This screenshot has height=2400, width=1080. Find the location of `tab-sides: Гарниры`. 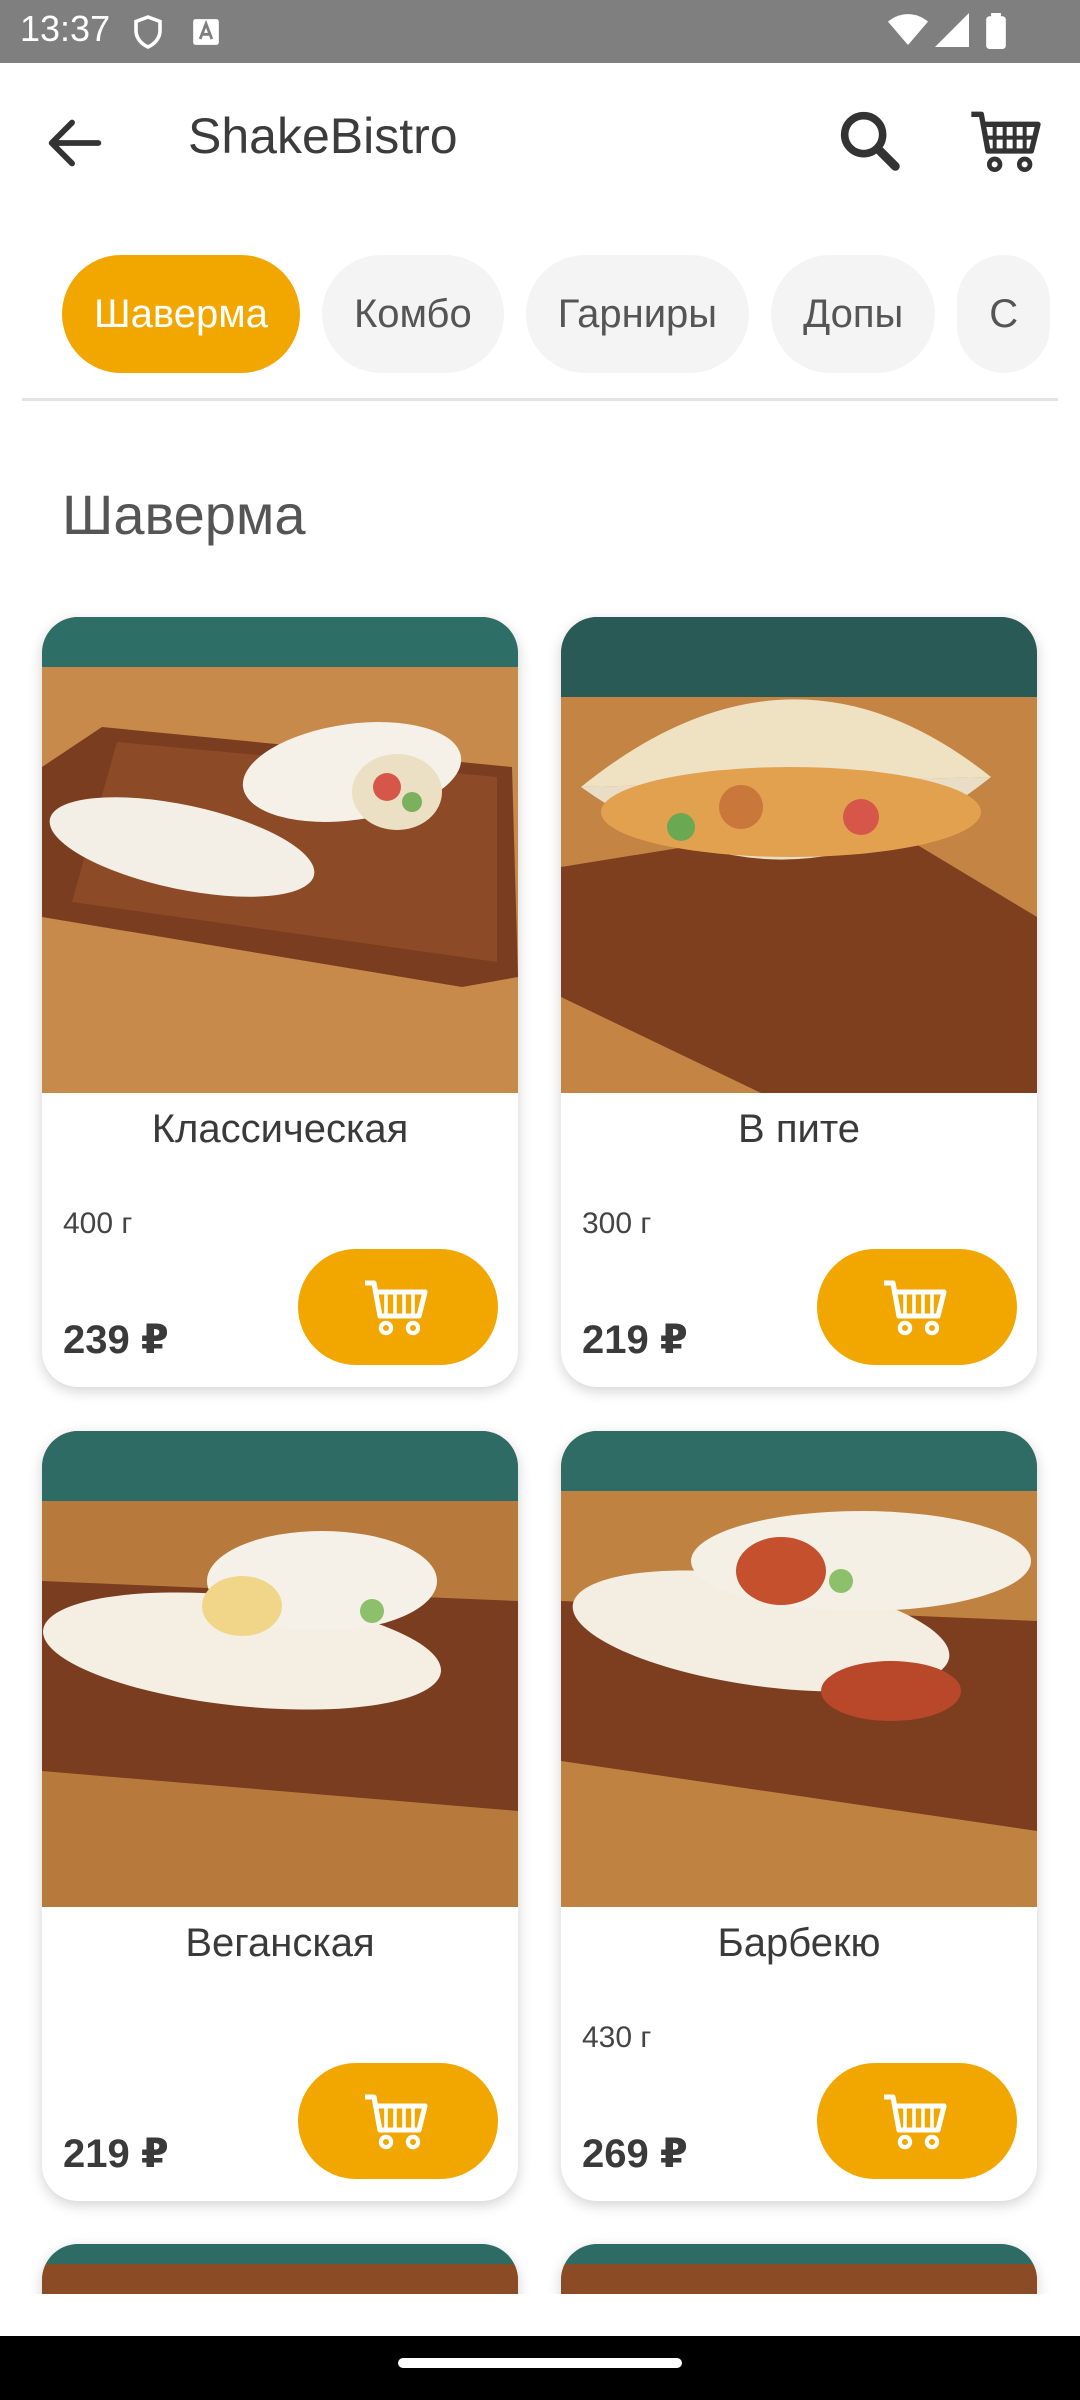

tab-sides: Гарниры is located at coordinates (637, 314).